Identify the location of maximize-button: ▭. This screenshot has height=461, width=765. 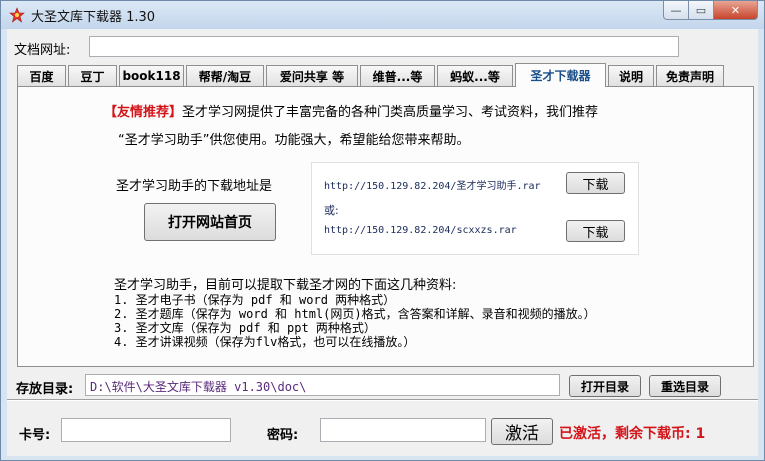
(701, 10).